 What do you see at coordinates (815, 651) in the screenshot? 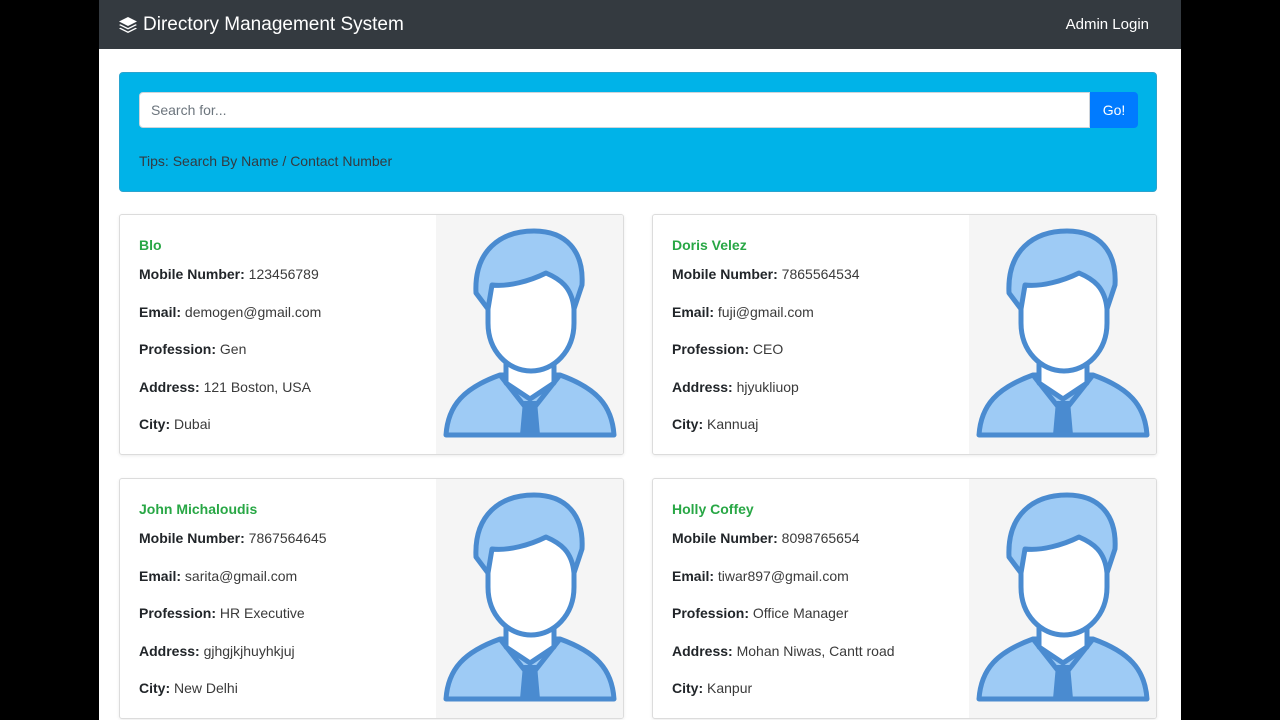
I see `address-value: Mohan Niwas, Cantt road` at bounding box center [815, 651].